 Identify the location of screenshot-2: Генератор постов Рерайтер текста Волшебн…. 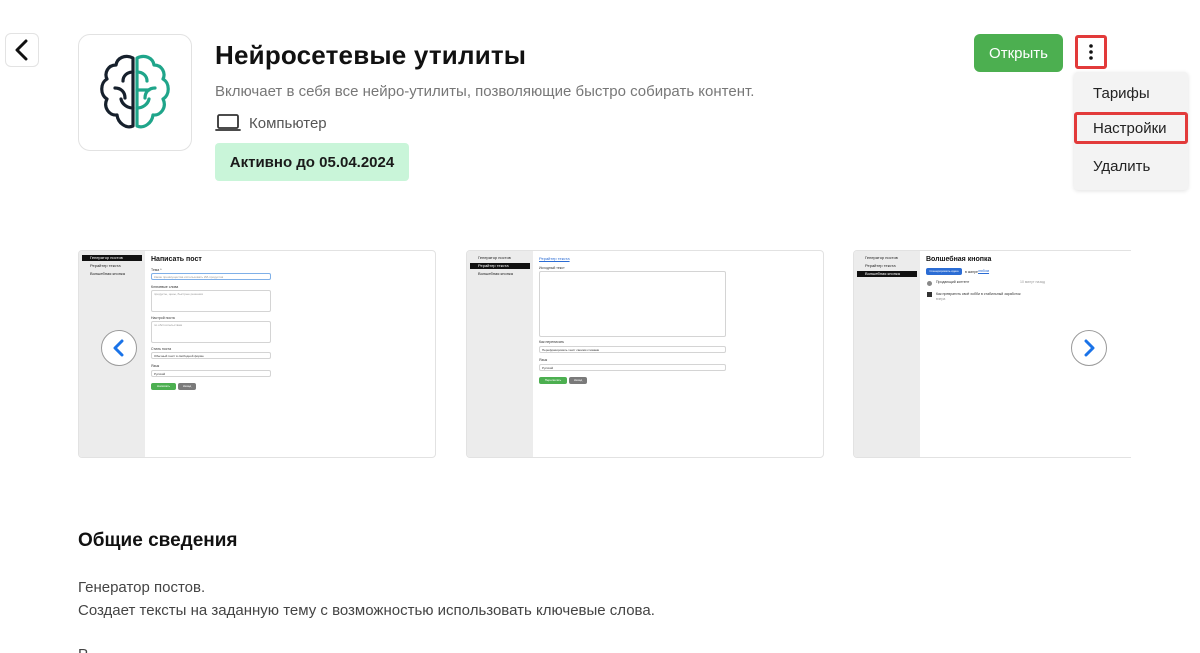
(645, 354).